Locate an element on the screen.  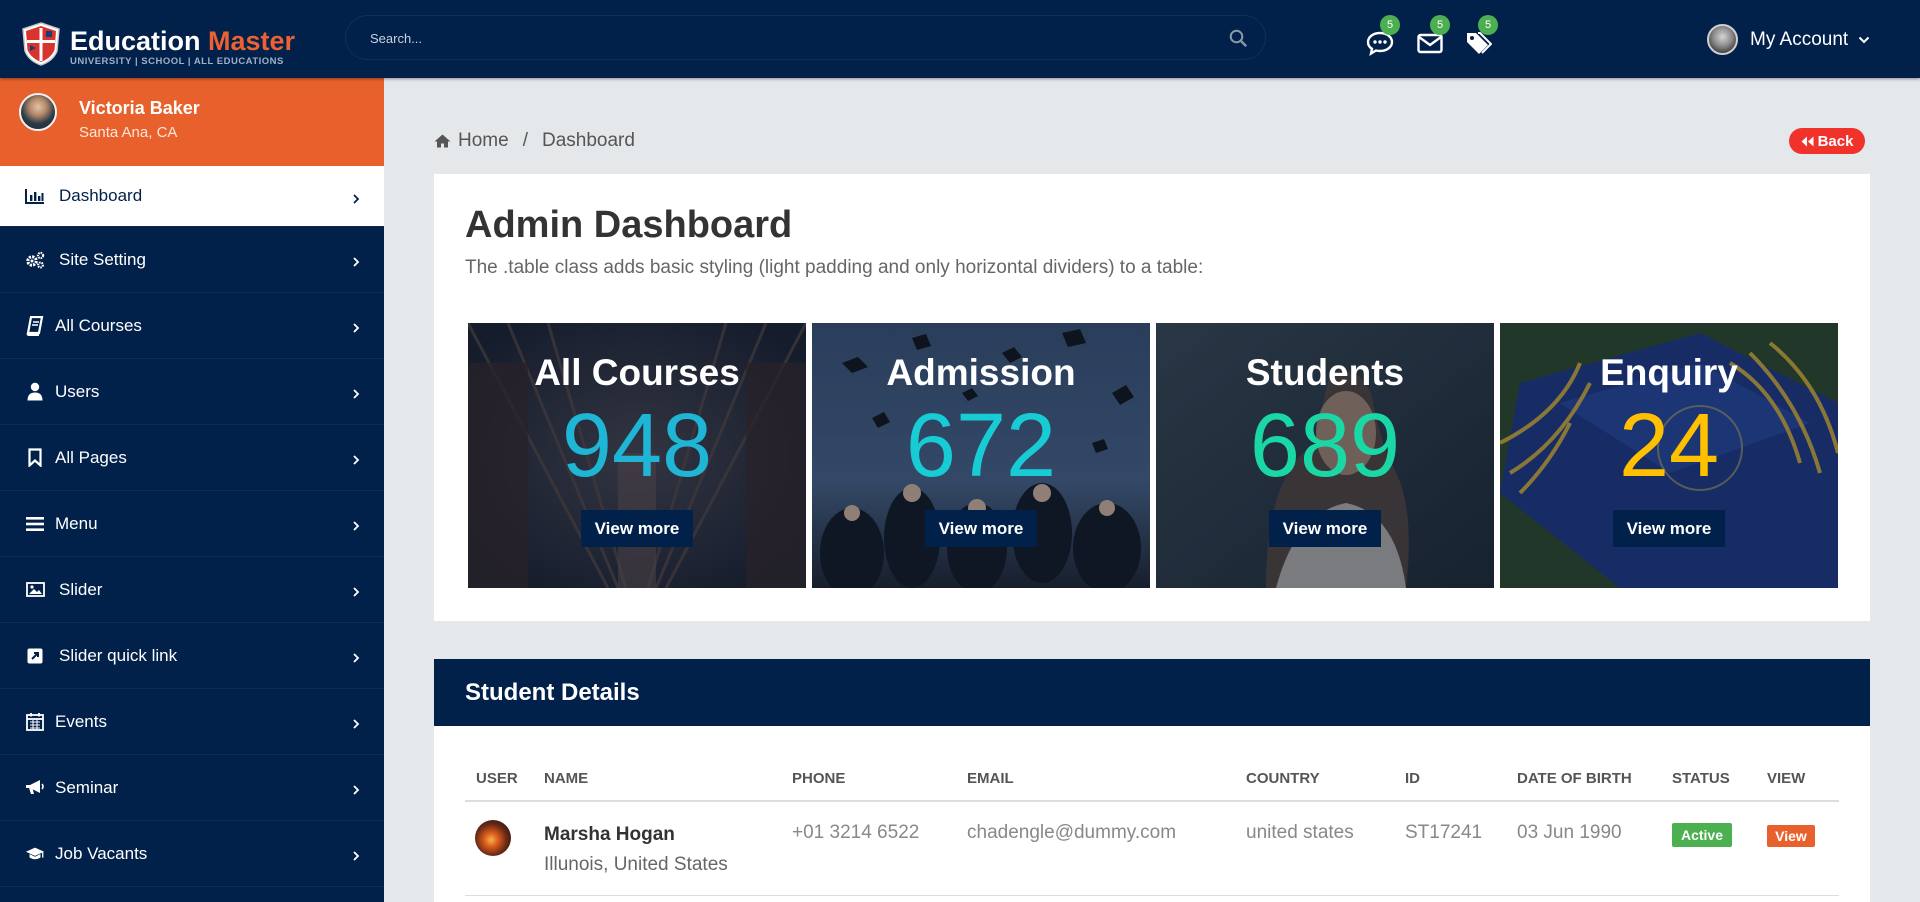
brand-title-primary: Education is located at coordinates (135, 41).